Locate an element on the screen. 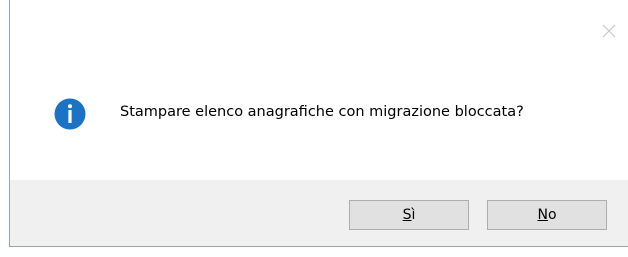  yes-button: Sì is located at coordinates (409, 215).